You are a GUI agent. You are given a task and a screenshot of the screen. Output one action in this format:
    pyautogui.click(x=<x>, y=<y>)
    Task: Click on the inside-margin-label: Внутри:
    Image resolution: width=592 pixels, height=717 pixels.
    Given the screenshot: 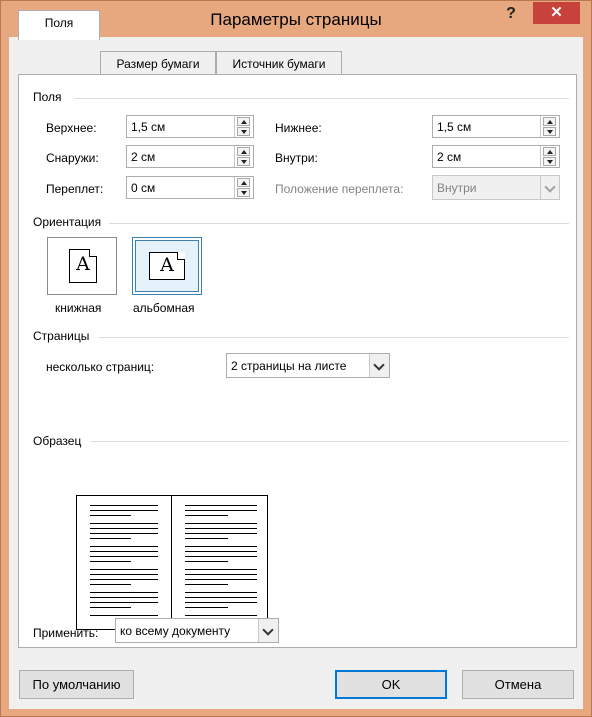 What is the action you would take?
    pyautogui.click(x=296, y=158)
    